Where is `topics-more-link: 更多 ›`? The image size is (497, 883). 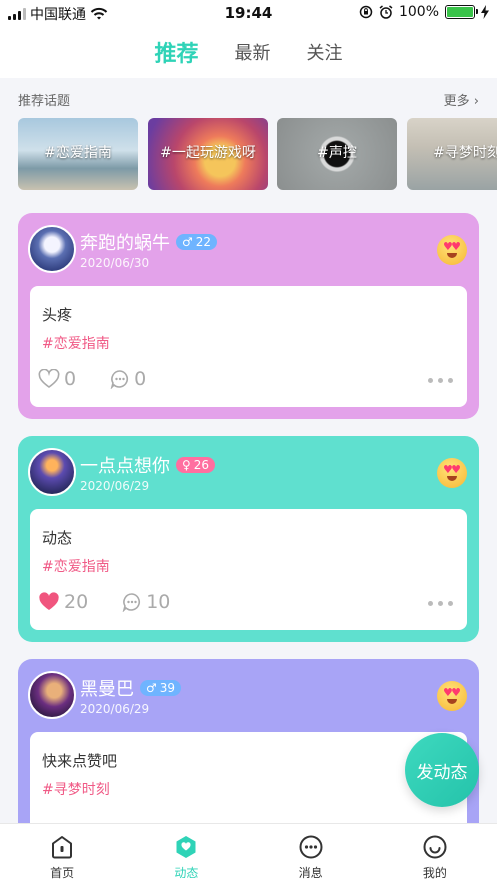 topics-more-link: 更多 › is located at coordinates (461, 99).